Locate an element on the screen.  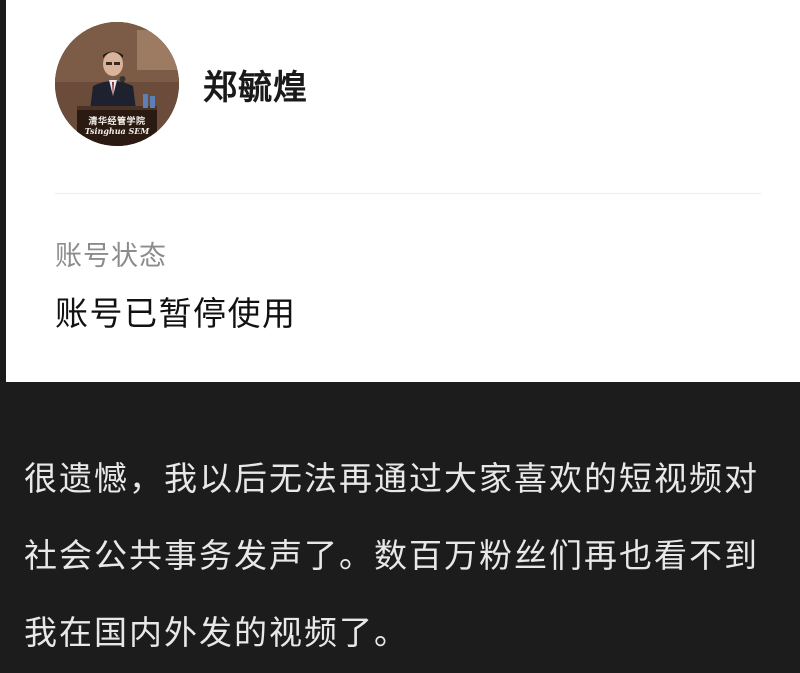
profile-header: 清华经管学院 Tsinghua SEM 郑毓煌 is located at coordinates (181, 84).